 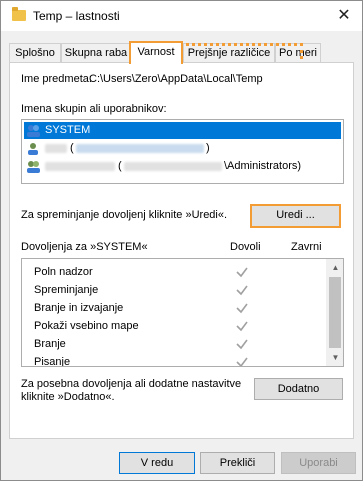 What do you see at coordinates (208, 148) in the screenshot?
I see `list-item-label-end: )` at bounding box center [208, 148].